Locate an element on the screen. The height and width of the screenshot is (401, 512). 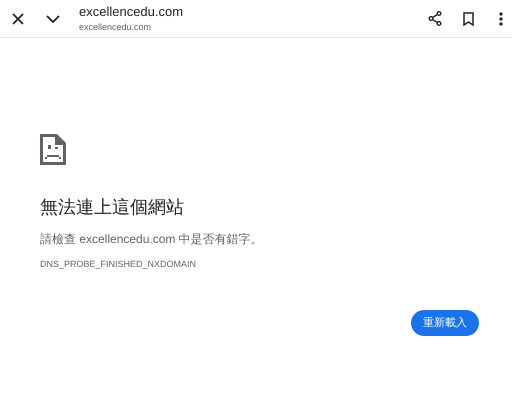
page-url: excellencedu.com is located at coordinates (115, 27).